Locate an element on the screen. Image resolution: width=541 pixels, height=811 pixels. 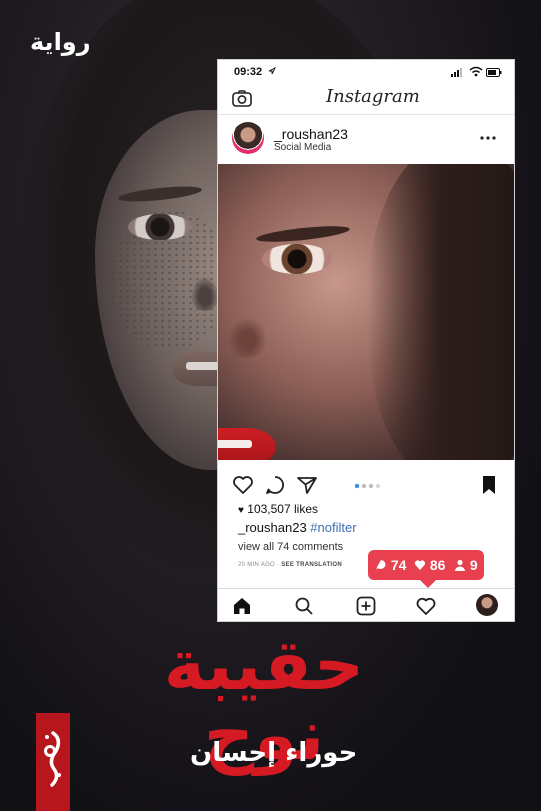
notif-comments: 74 is located at coordinates (390, 565).